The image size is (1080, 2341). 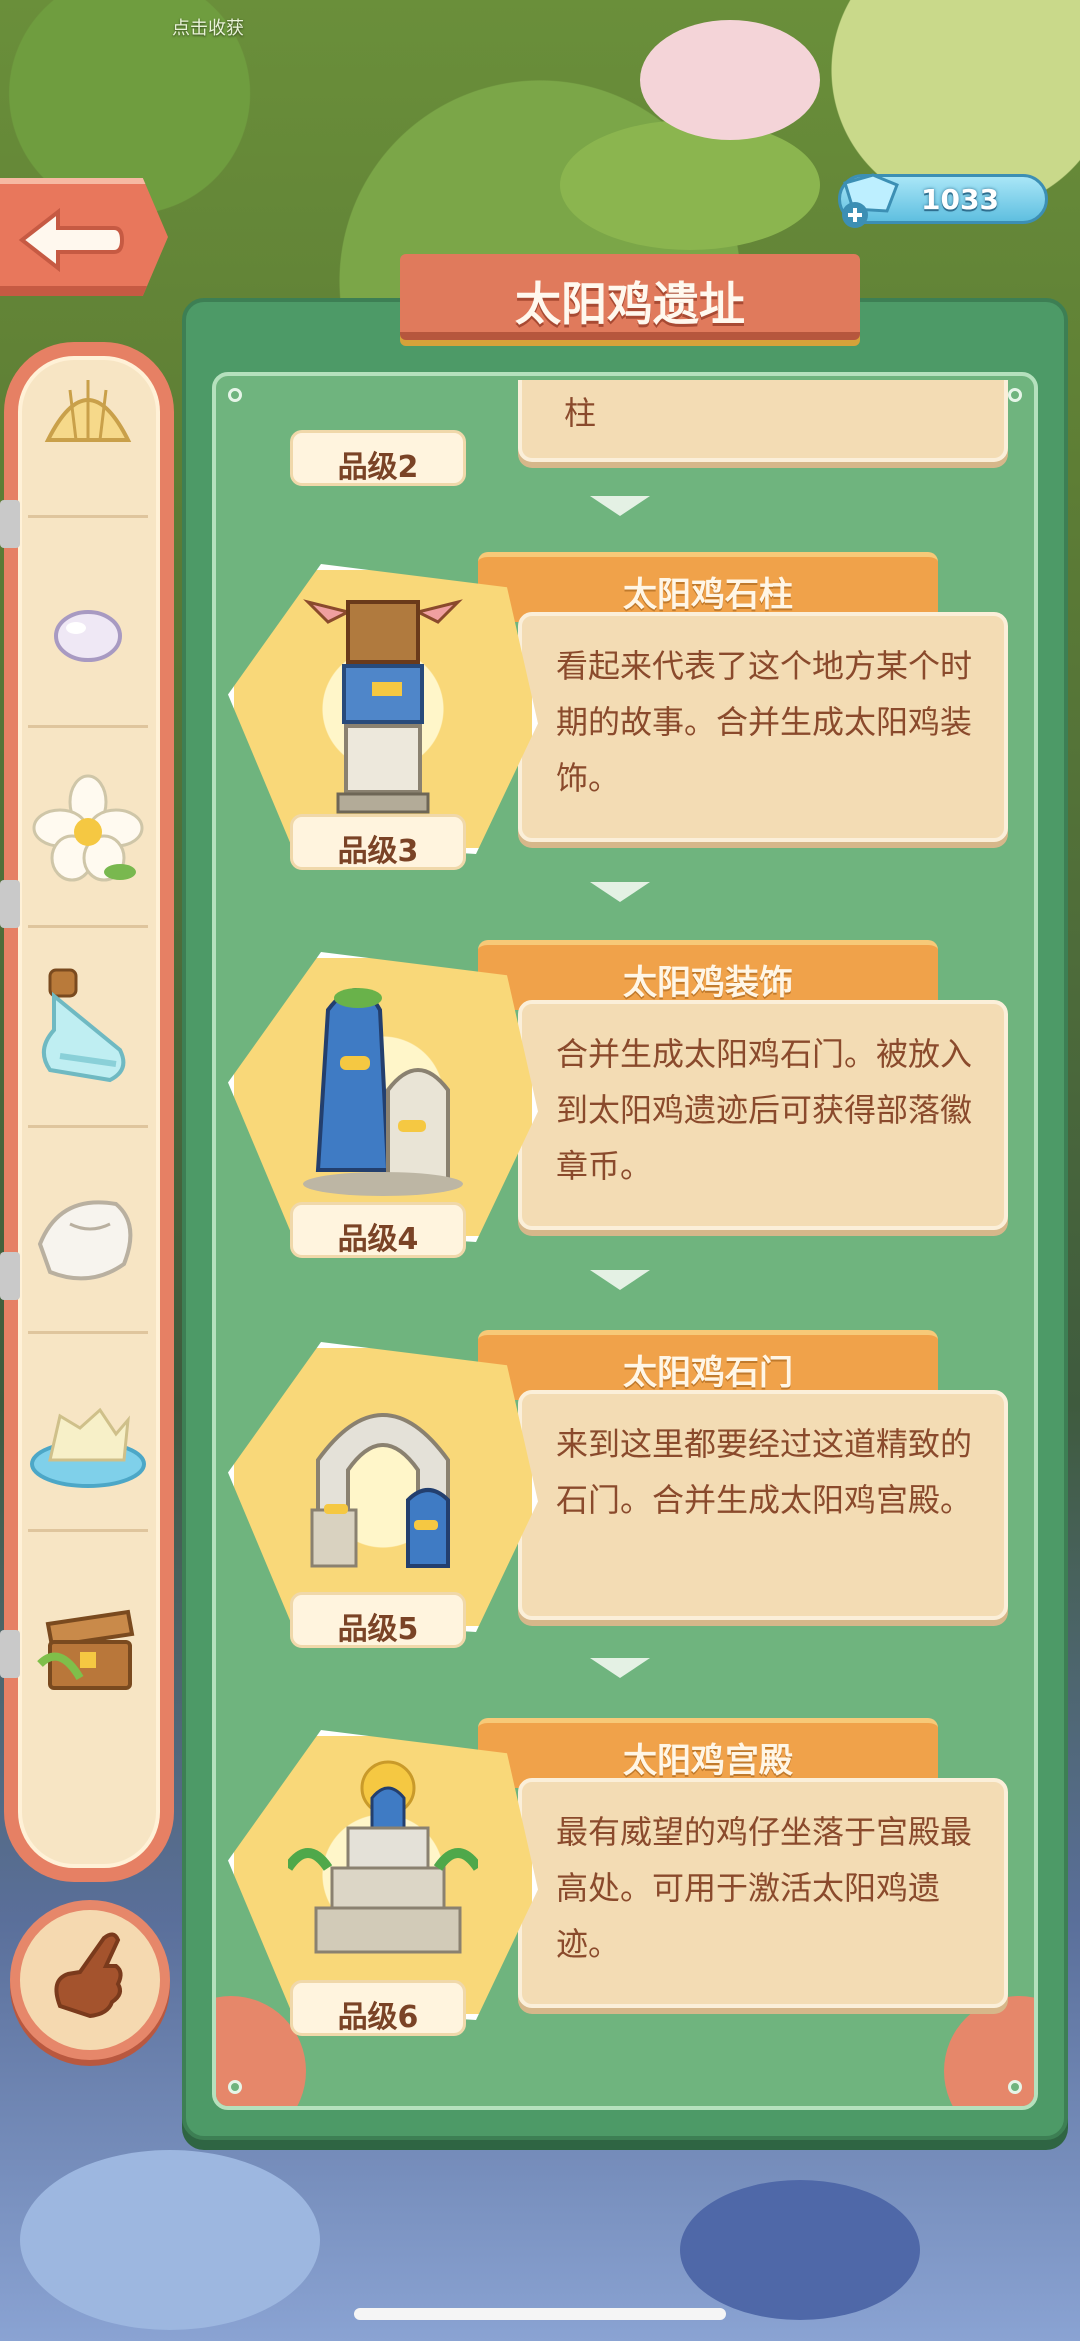 I want to click on totem-pillar-icon, so click(x=383, y=706).